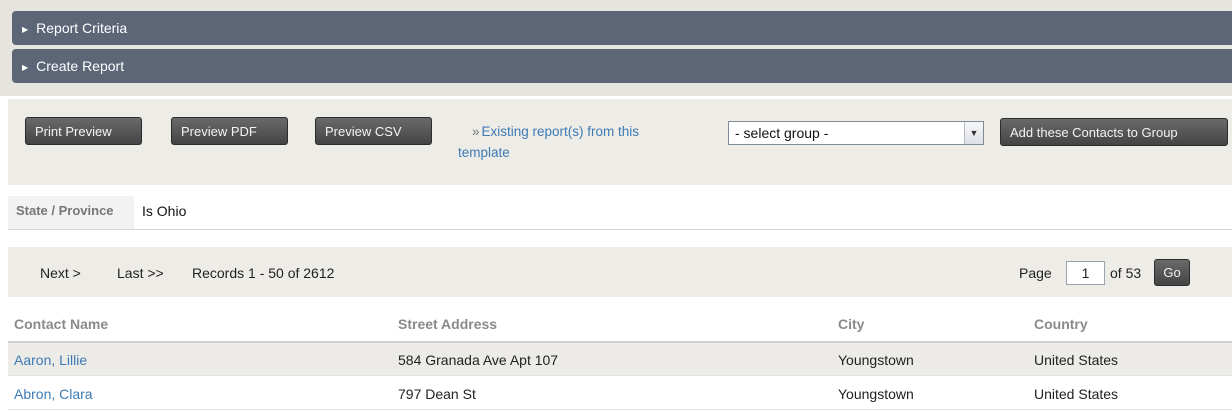 Image resolution: width=1232 pixels, height=411 pixels. What do you see at coordinates (476, 131) in the screenshot?
I see `link-prefix: »` at bounding box center [476, 131].